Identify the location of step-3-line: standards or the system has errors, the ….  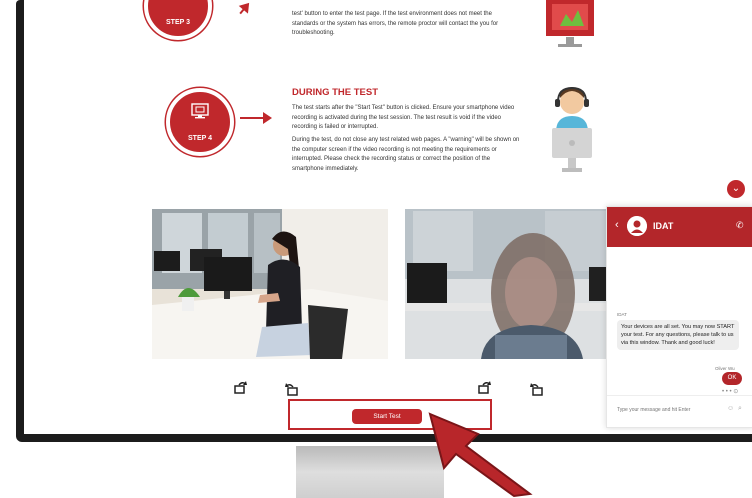
(395, 23).